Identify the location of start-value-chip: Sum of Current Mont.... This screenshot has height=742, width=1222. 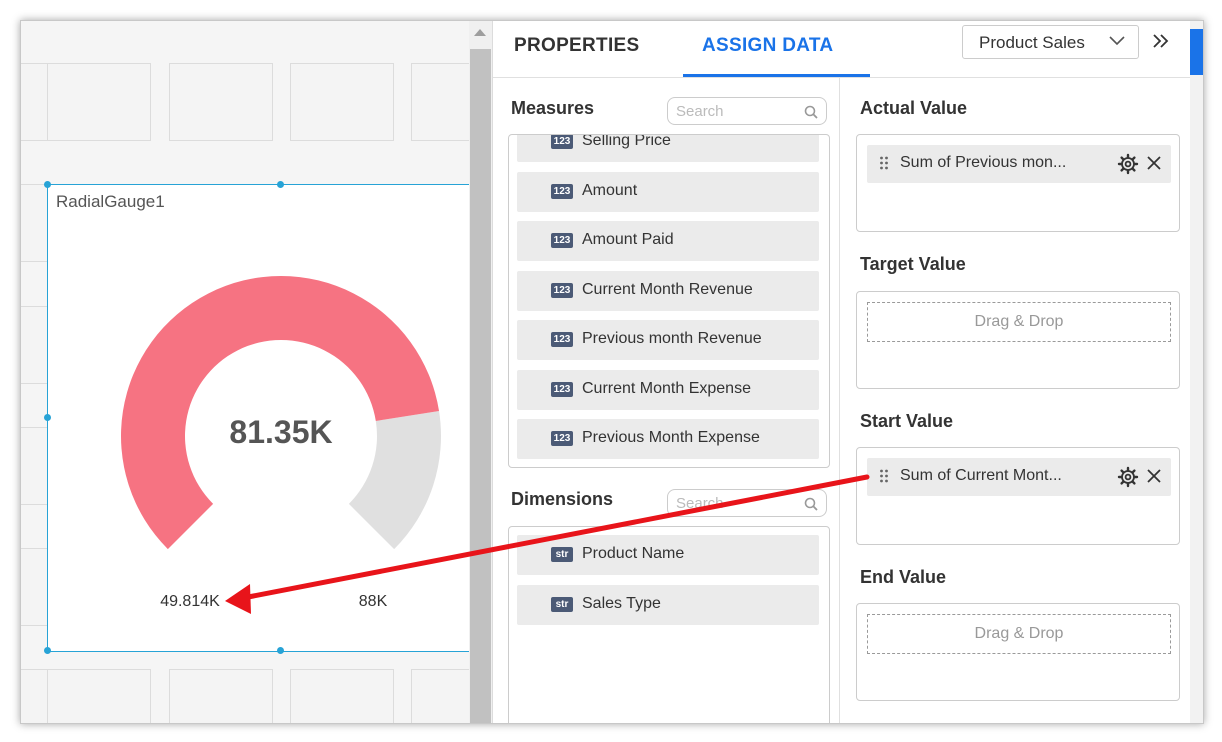
(1019, 477).